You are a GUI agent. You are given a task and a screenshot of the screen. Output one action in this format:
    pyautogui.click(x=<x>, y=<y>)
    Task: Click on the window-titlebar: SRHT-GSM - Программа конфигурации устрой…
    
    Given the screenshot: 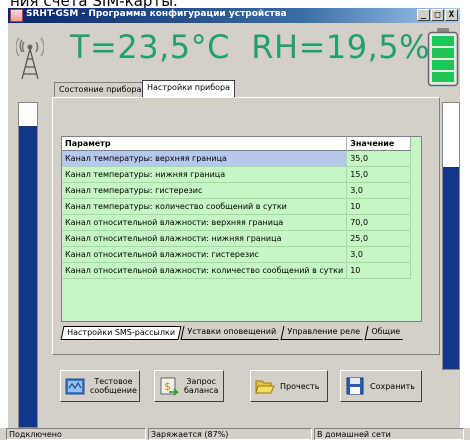 What is the action you would take?
    pyautogui.click(x=234, y=15)
    